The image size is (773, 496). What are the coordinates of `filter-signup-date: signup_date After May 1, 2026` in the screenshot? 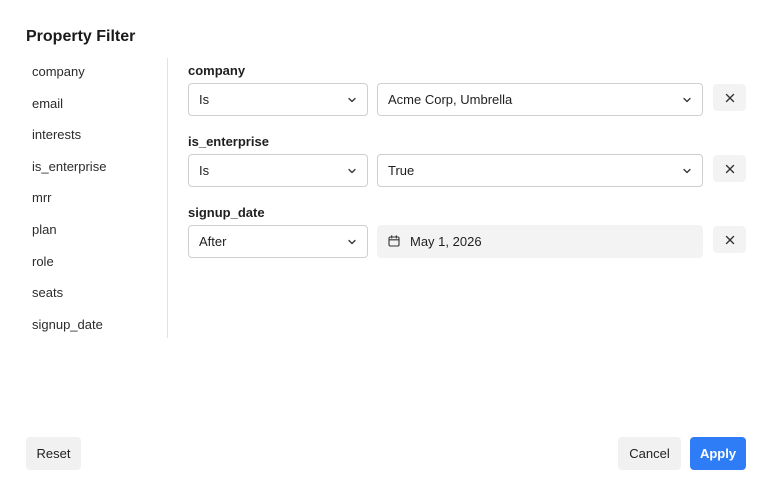 It's located at (468, 239).